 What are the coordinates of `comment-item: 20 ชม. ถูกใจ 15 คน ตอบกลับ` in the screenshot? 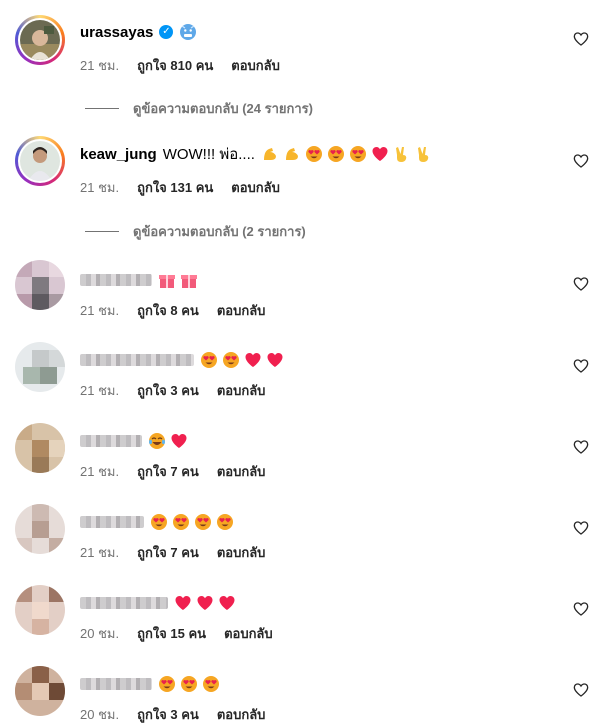 It's located at (300, 618).